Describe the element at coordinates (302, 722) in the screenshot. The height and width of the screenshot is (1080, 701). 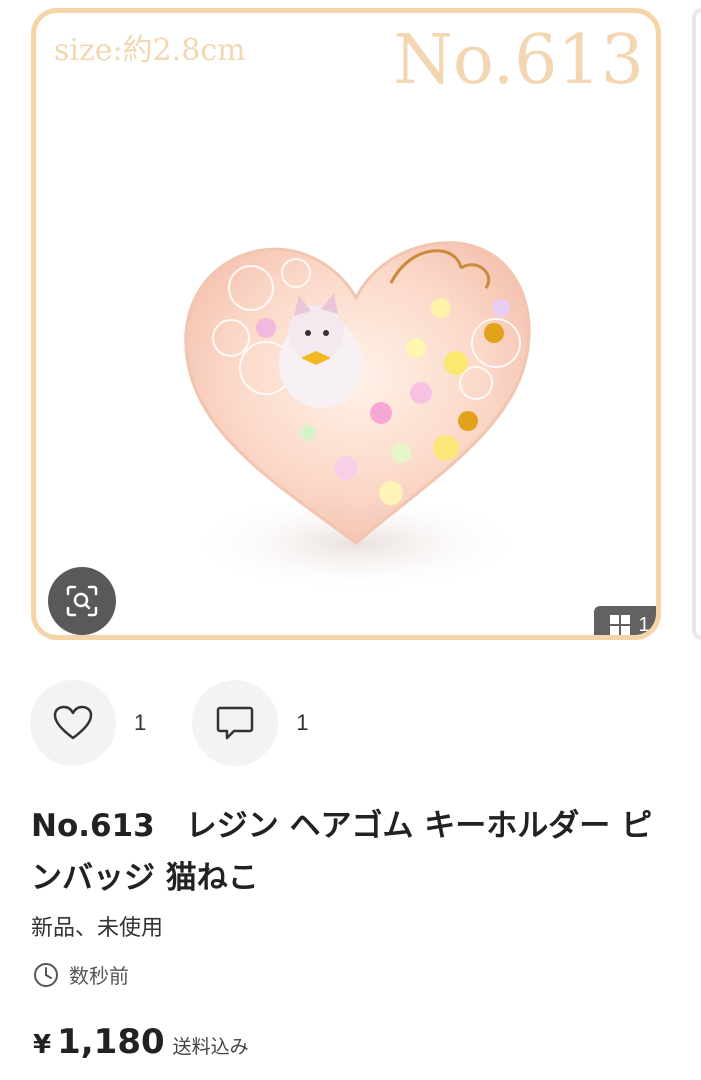
I see `comment-count: 1` at that location.